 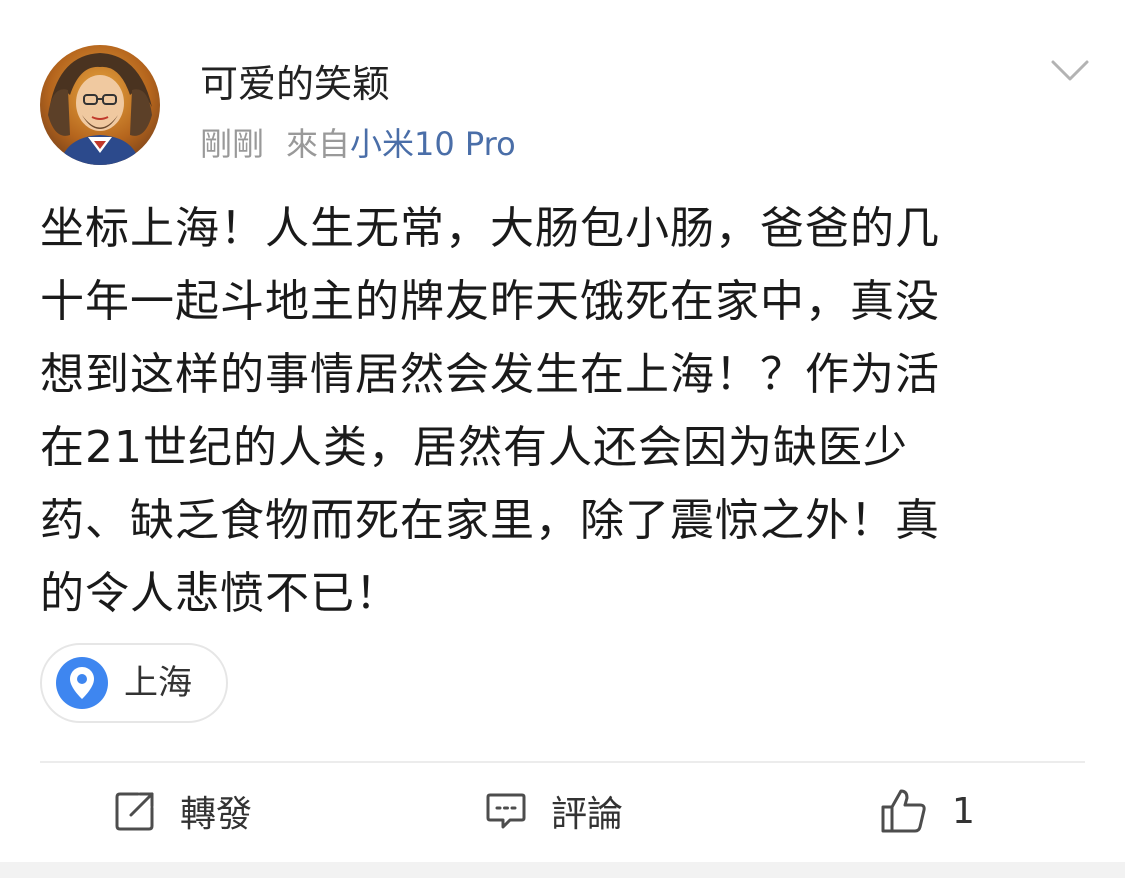 What do you see at coordinates (490, 520) in the screenshot?
I see `post-body-line: 药、缺乏食物而死在家里，除了震惊之外！真` at bounding box center [490, 520].